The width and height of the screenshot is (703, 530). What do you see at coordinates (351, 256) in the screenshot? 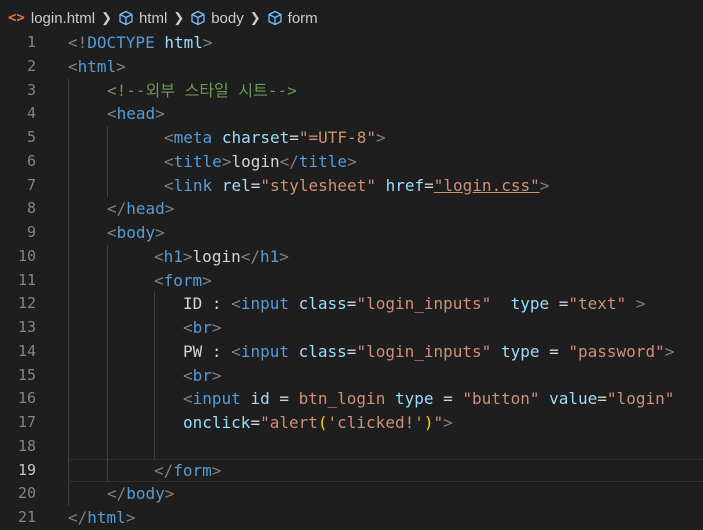
I see `code-line: 10 <h1>login</h1>` at bounding box center [351, 256].